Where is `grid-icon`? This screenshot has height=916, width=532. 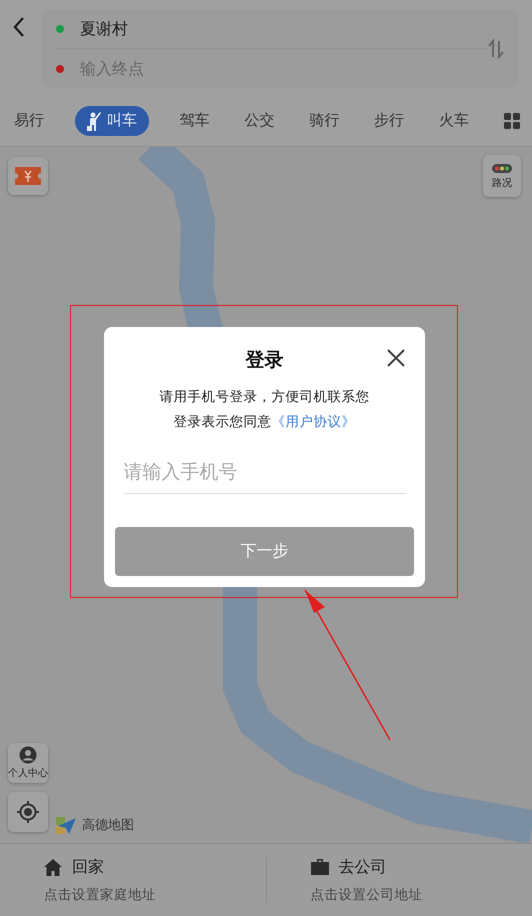 grid-icon is located at coordinates (512, 120).